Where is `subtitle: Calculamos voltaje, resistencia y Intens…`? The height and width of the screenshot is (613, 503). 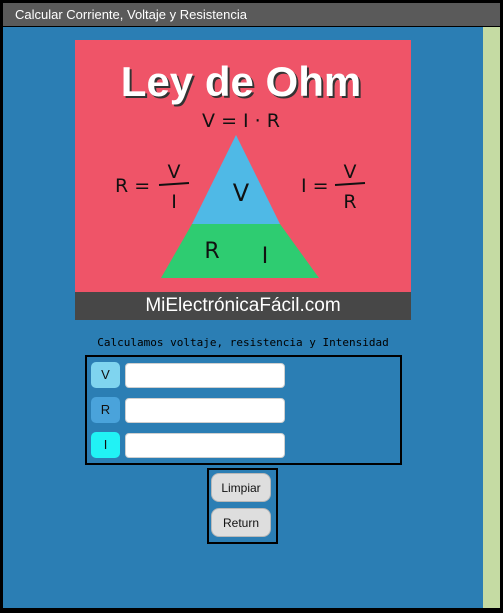
subtitle: Calculamos voltaje, resistencia y Intens… is located at coordinates (243, 342).